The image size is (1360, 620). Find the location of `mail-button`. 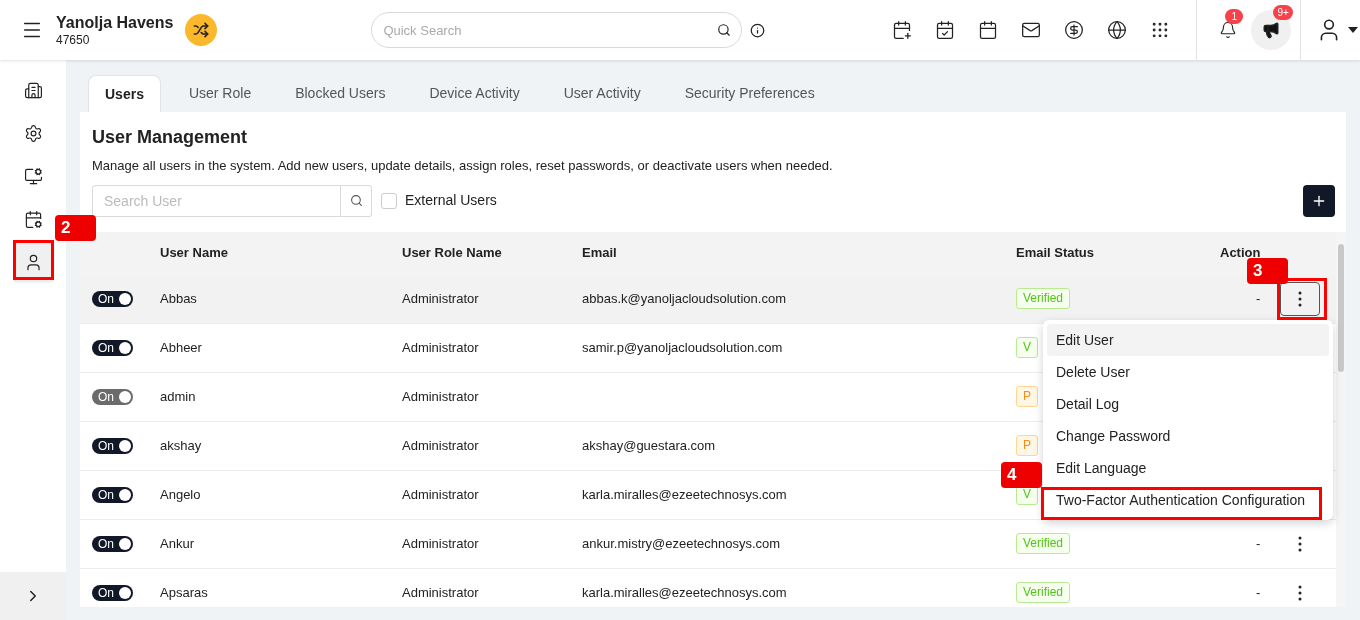

mail-button is located at coordinates (1031, 30).